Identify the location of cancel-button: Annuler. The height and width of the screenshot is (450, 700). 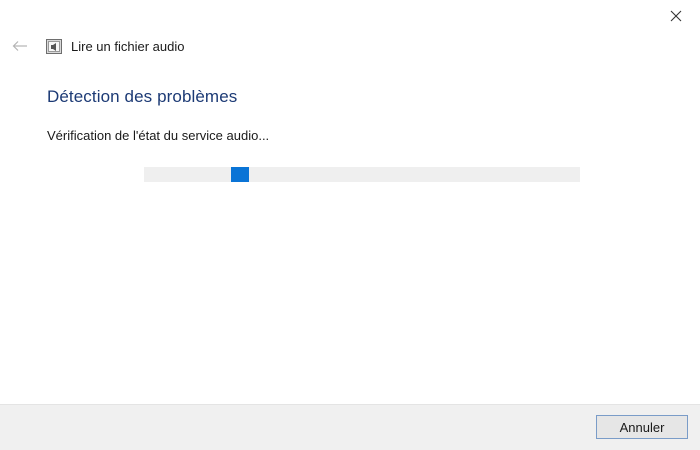
(642, 427).